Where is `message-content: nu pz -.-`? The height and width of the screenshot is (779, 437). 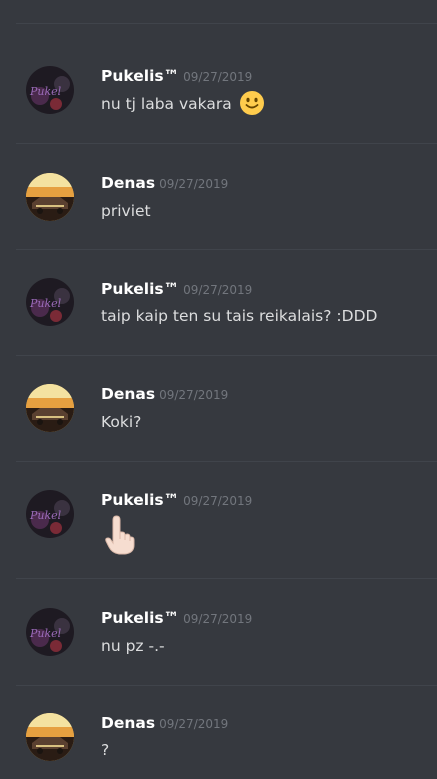
message-content: nu pz -.- is located at coordinates (133, 646).